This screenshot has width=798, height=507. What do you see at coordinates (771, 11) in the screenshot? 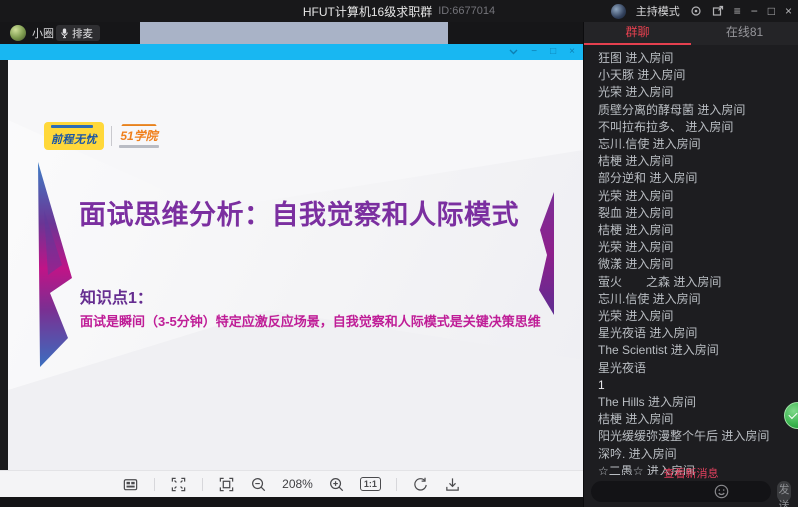
I see `maximize-icon: □` at bounding box center [771, 11].